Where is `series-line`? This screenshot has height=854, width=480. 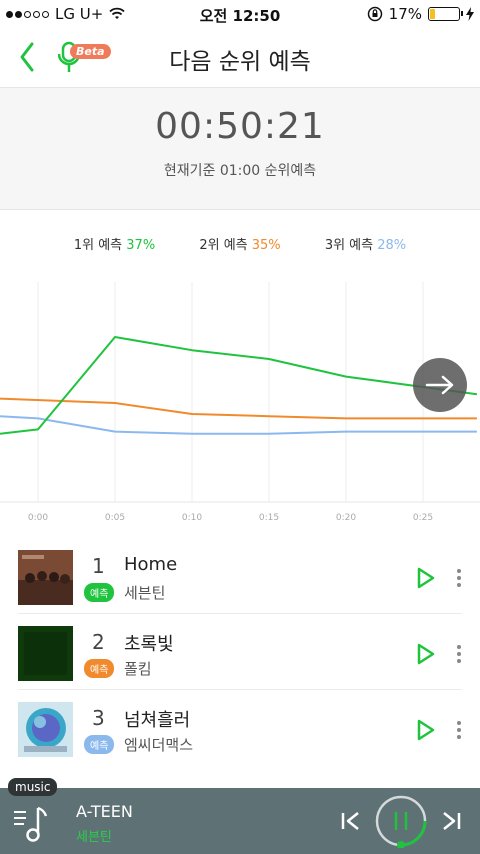 series-line is located at coordinates (238, 408).